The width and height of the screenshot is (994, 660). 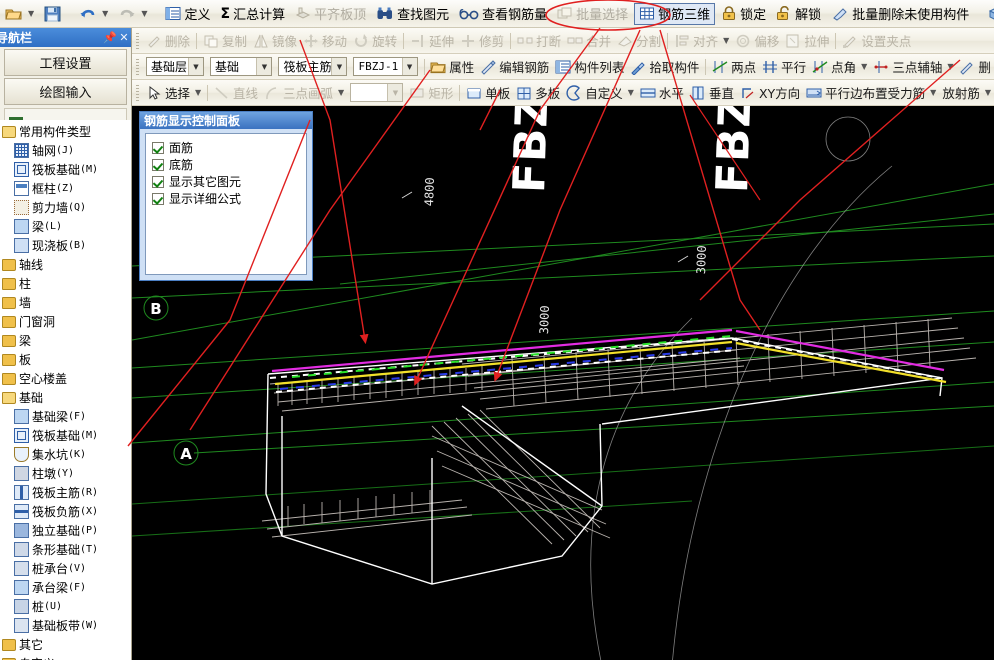 I want to click on move-button: 移动, so click(x=325, y=41).